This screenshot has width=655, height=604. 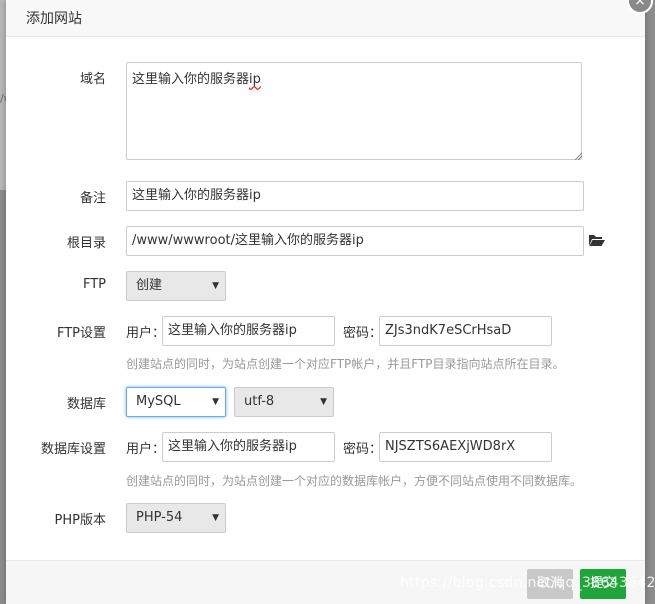 I want to click on ftp-user-label: 用户：, so click(x=146, y=333).